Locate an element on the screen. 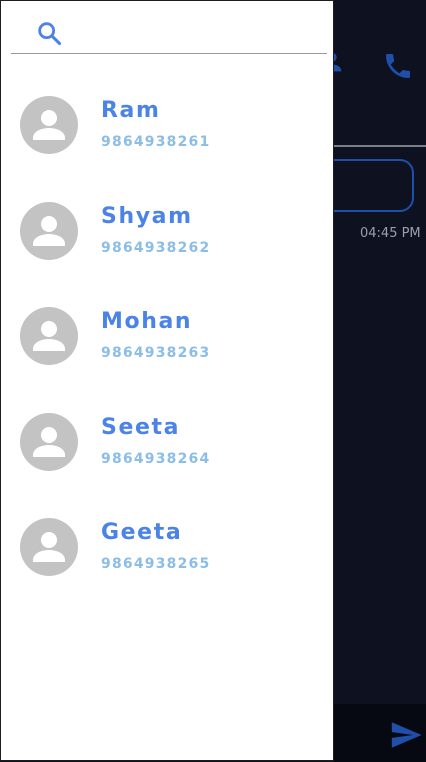  contact-phone: 9864938265 is located at coordinates (156, 564).